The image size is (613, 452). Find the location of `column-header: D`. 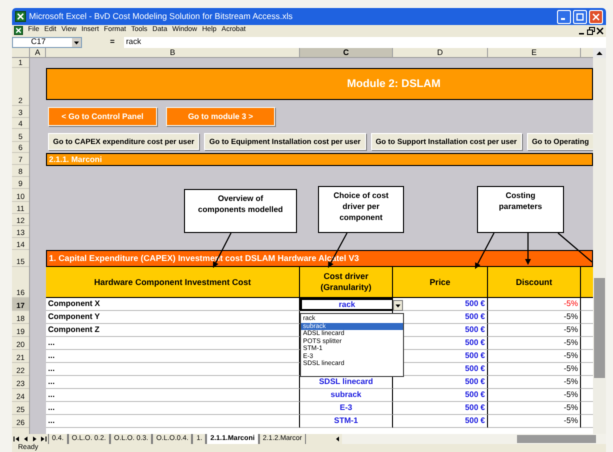

column-header: D is located at coordinates (440, 52).